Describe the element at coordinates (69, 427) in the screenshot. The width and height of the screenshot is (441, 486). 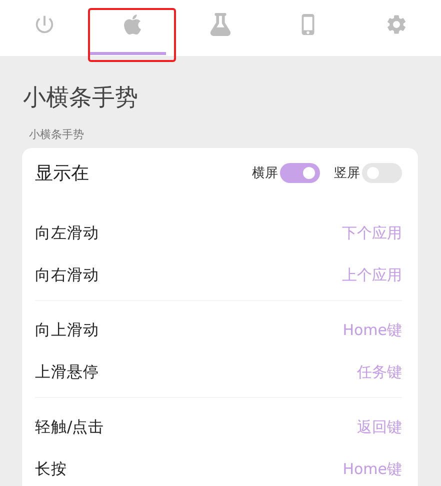
I see `gesture-label: 轻触/点击` at that location.